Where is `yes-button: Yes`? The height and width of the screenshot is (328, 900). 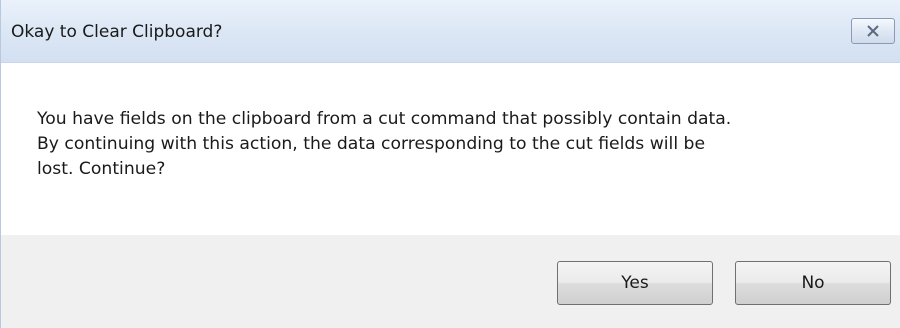 yes-button: Yes is located at coordinates (635, 283).